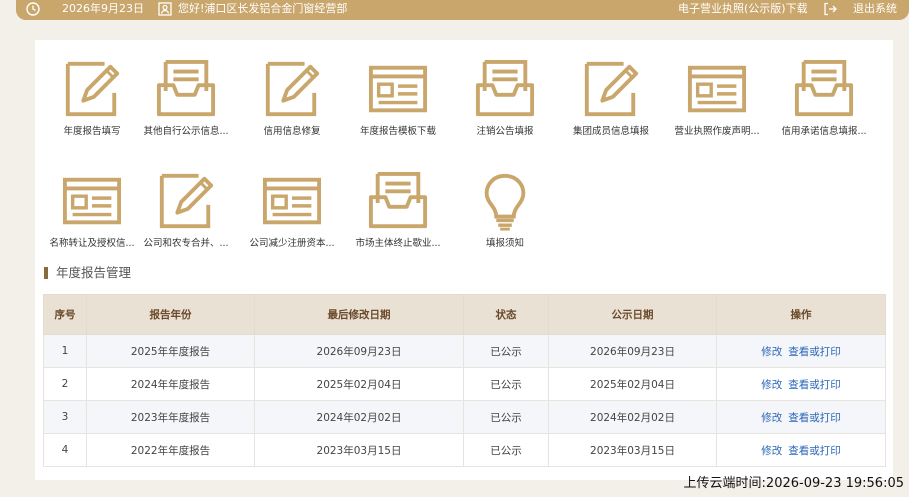 Image resolution: width=909 pixels, height=497 pixels. Describe the element at coordinates (65, 351) in the screenshot. I see `cell-index: 1` at that location.